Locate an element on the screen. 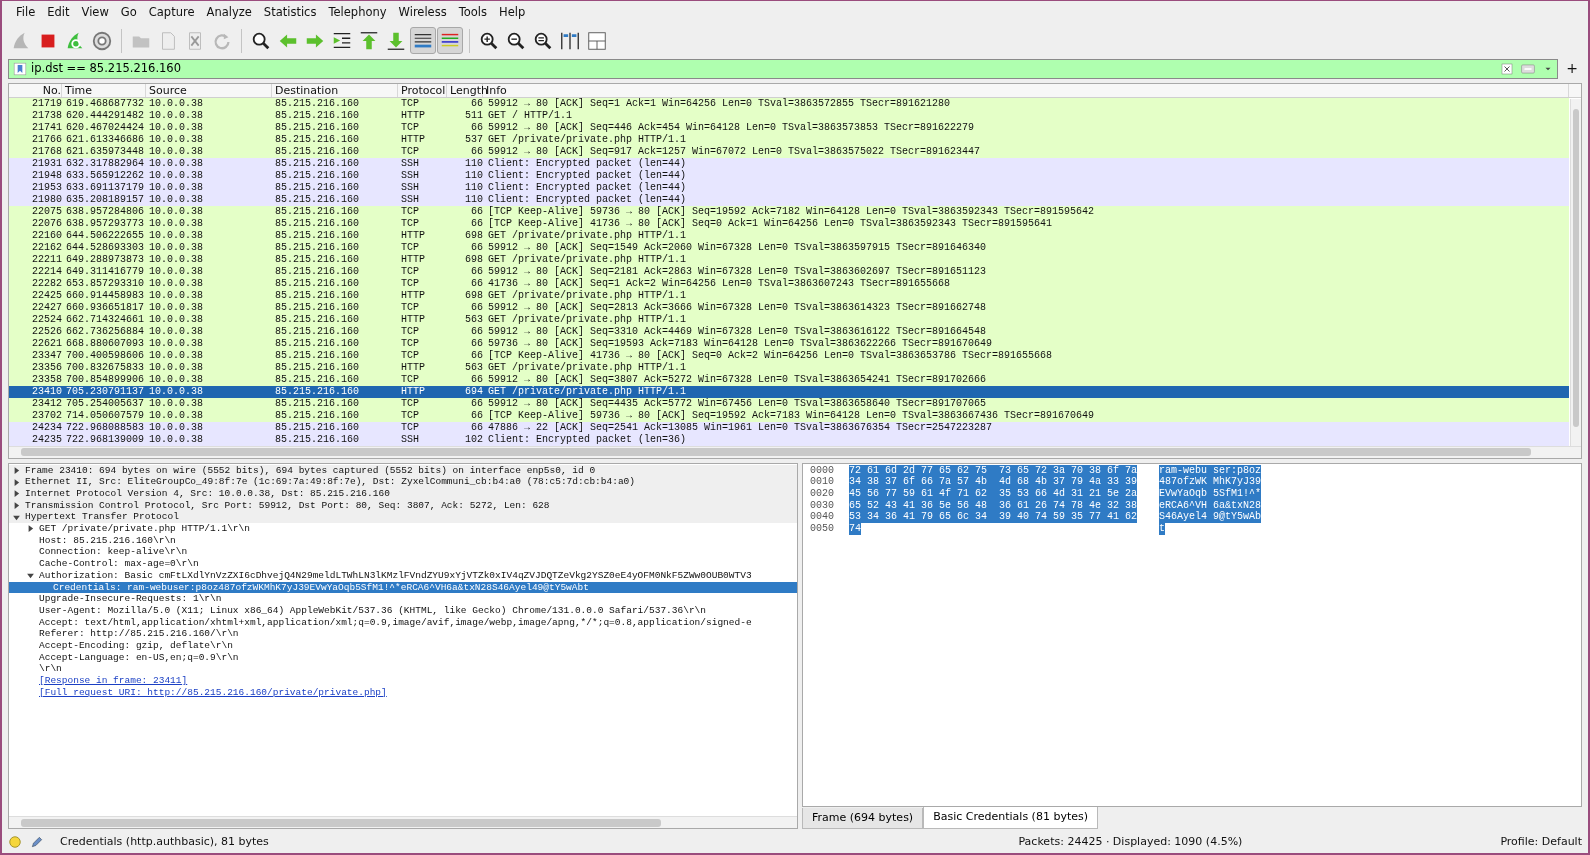  tree-item: [Response in frame: 23411] is located at coordinates (403, 681).